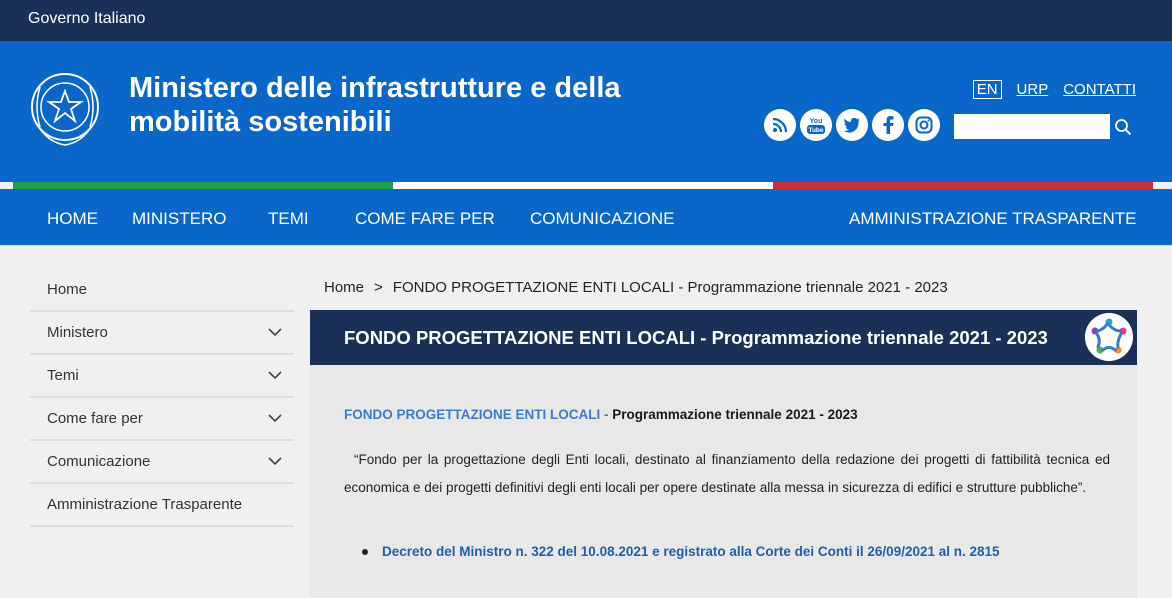 The image size is (1172, 598). I want to click on svg-text: Tube, so click(815, 130).